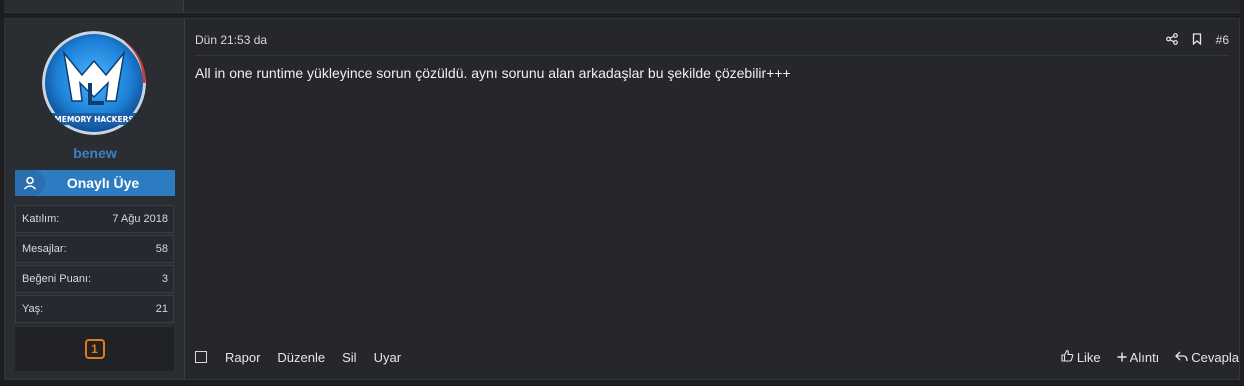  I want to click on memory-hackers-logo-icon: MEMORY HACKERS, so click(94, 83).